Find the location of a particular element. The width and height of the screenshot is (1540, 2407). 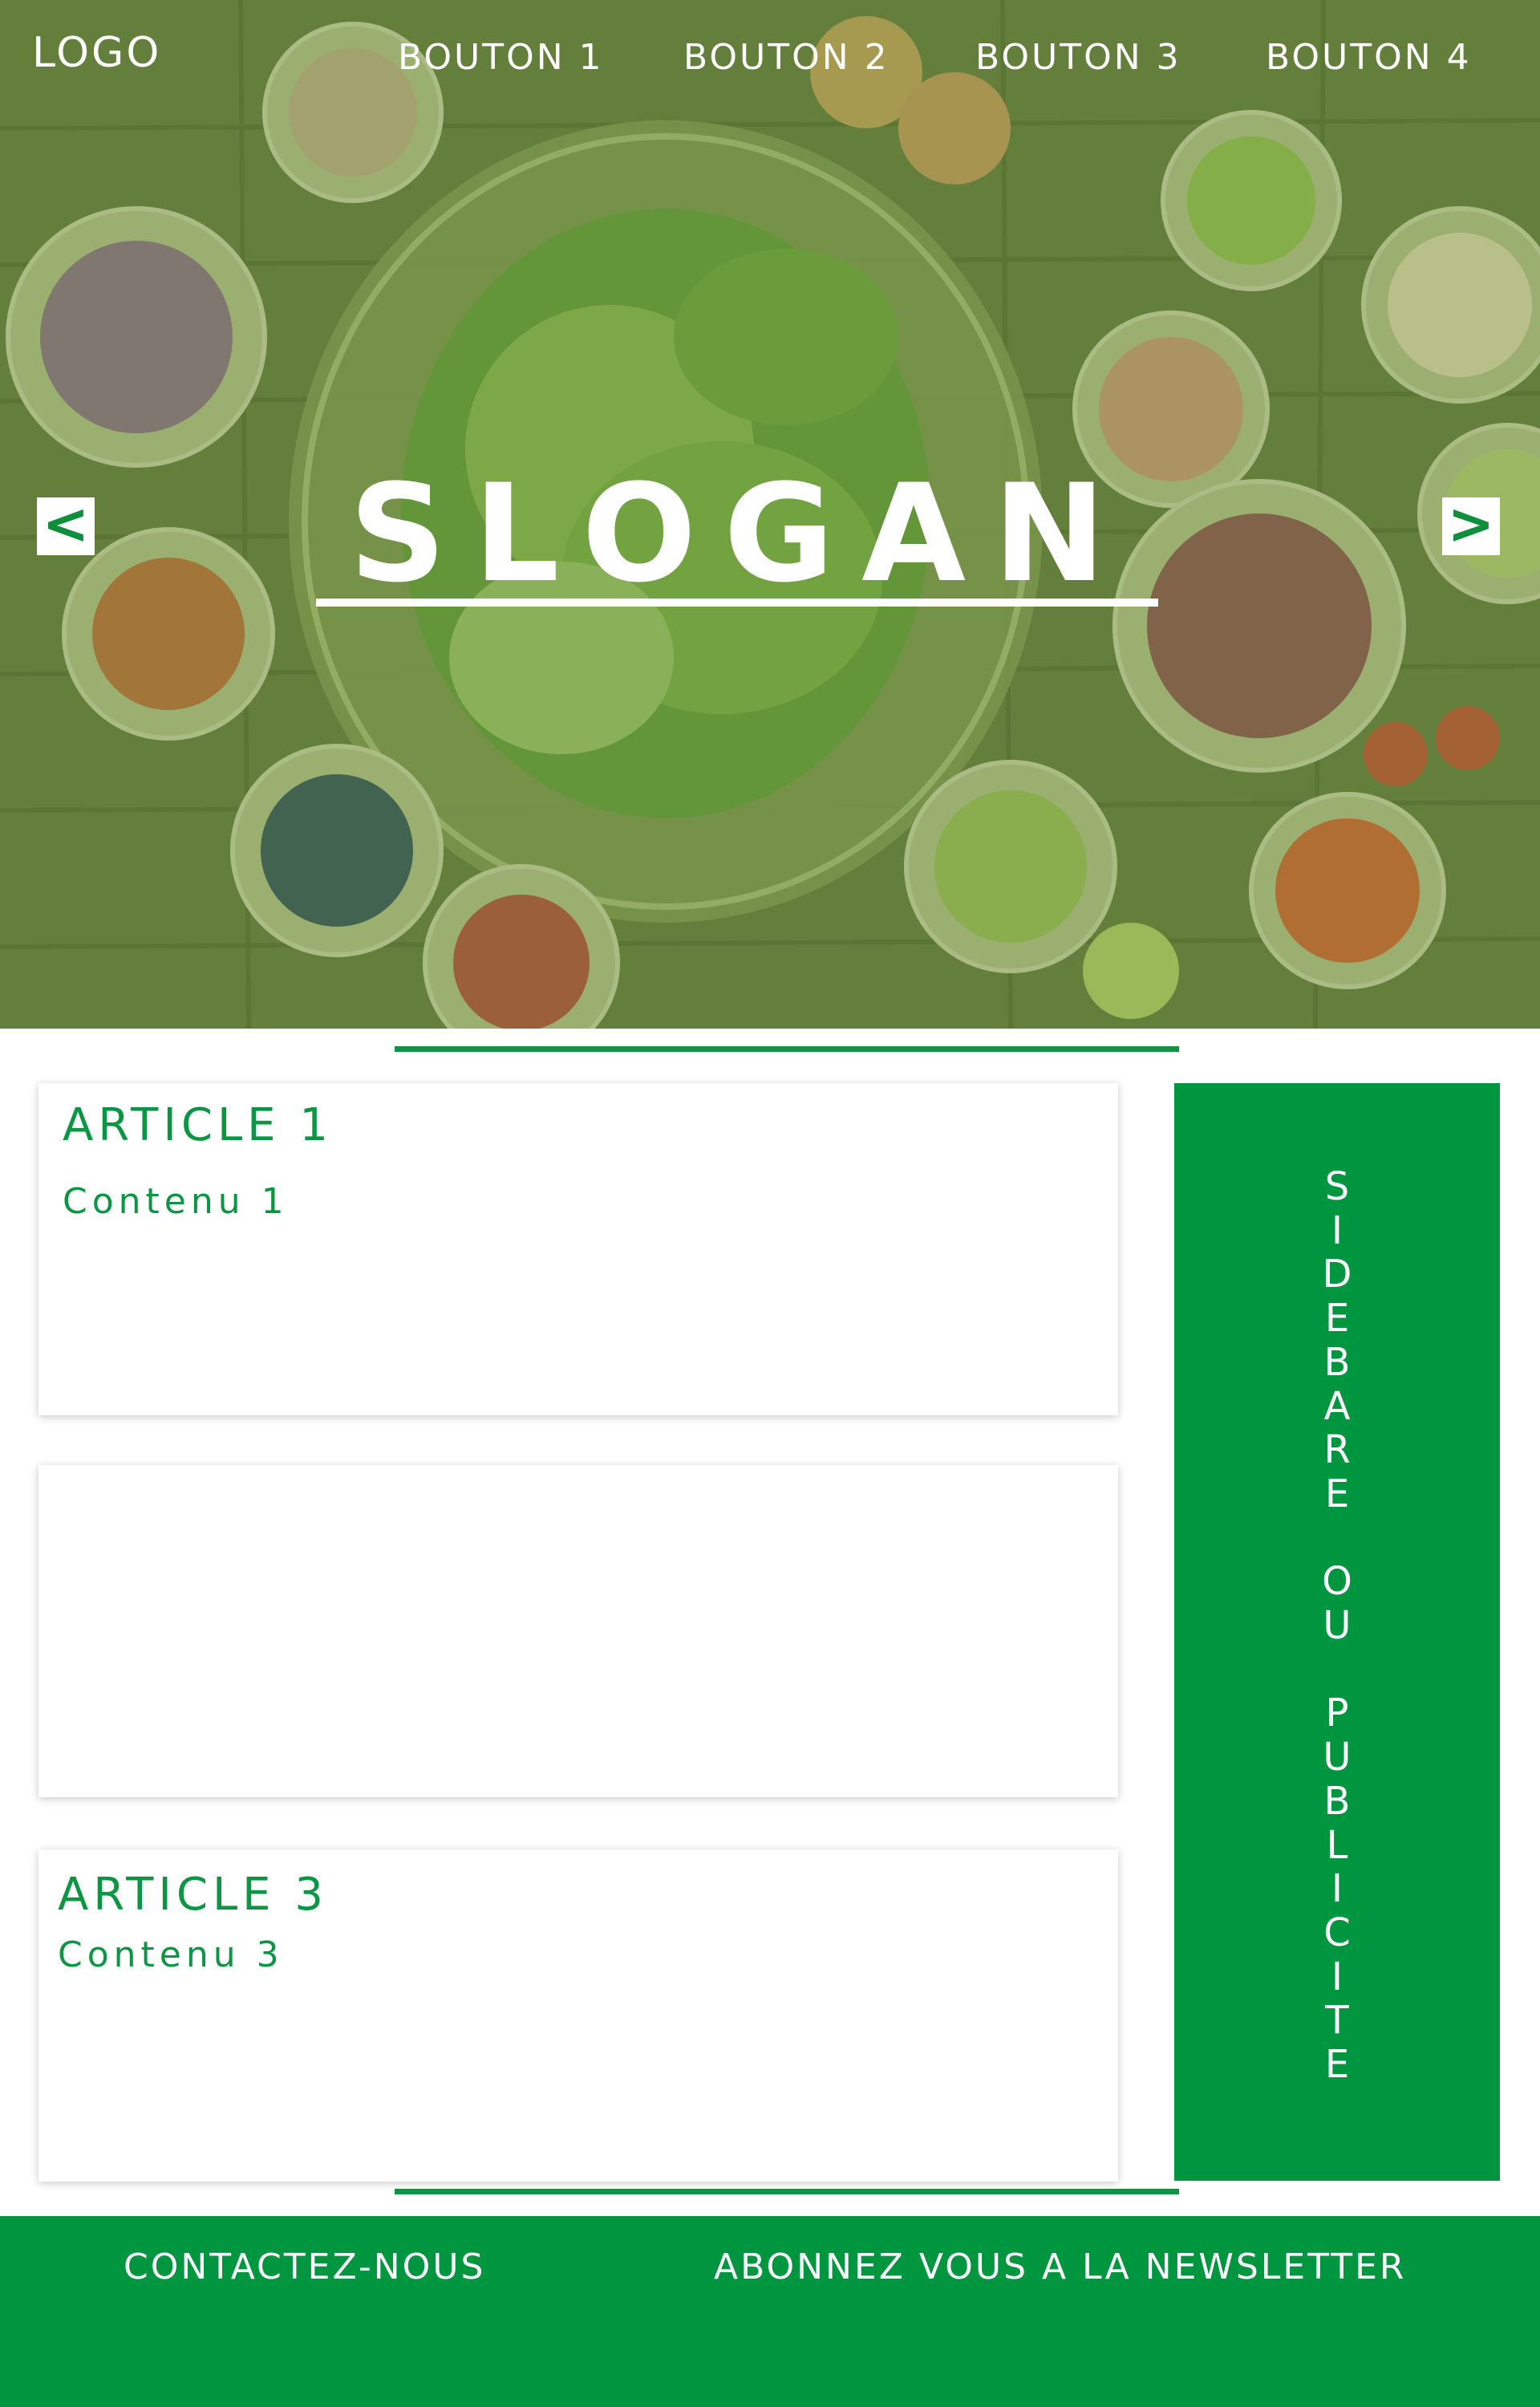

article-title: ARTICLE 3 is located at coordinates (193, 1895).